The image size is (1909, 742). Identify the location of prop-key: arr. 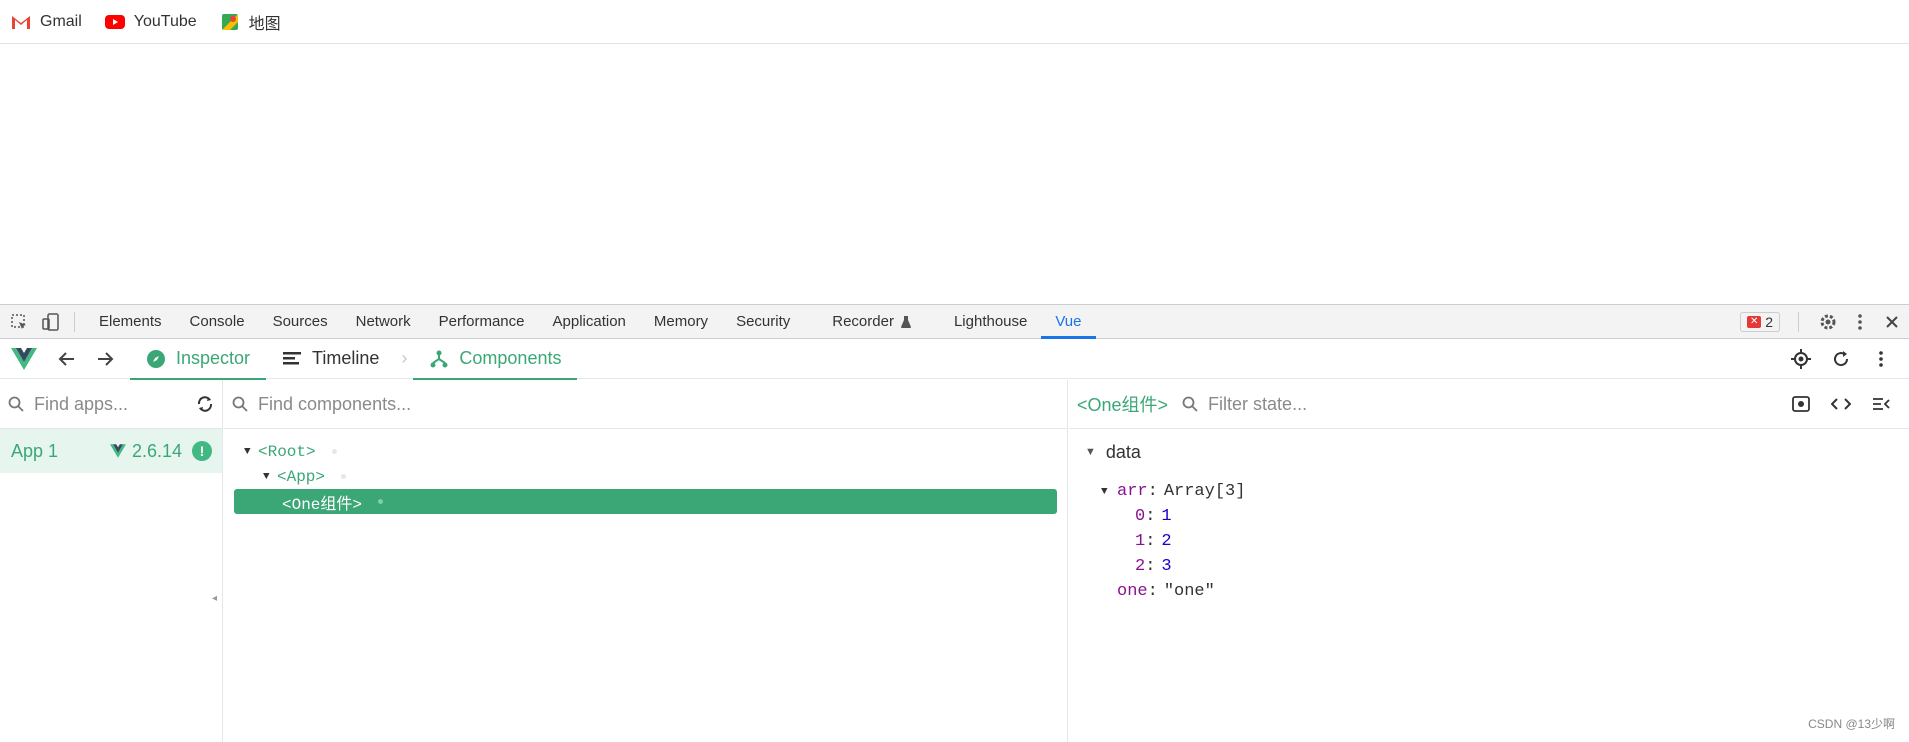
(1132, 491).